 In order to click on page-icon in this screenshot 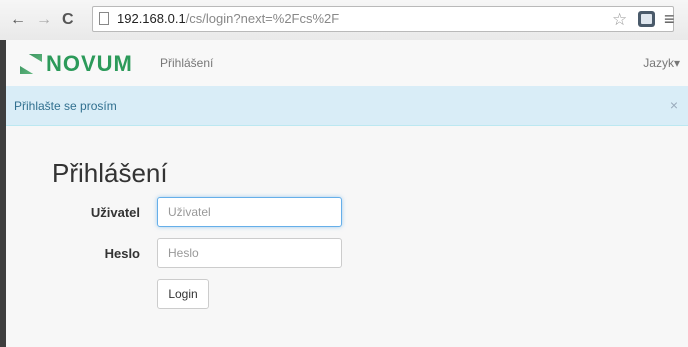, I will do `click(104, 18)`.